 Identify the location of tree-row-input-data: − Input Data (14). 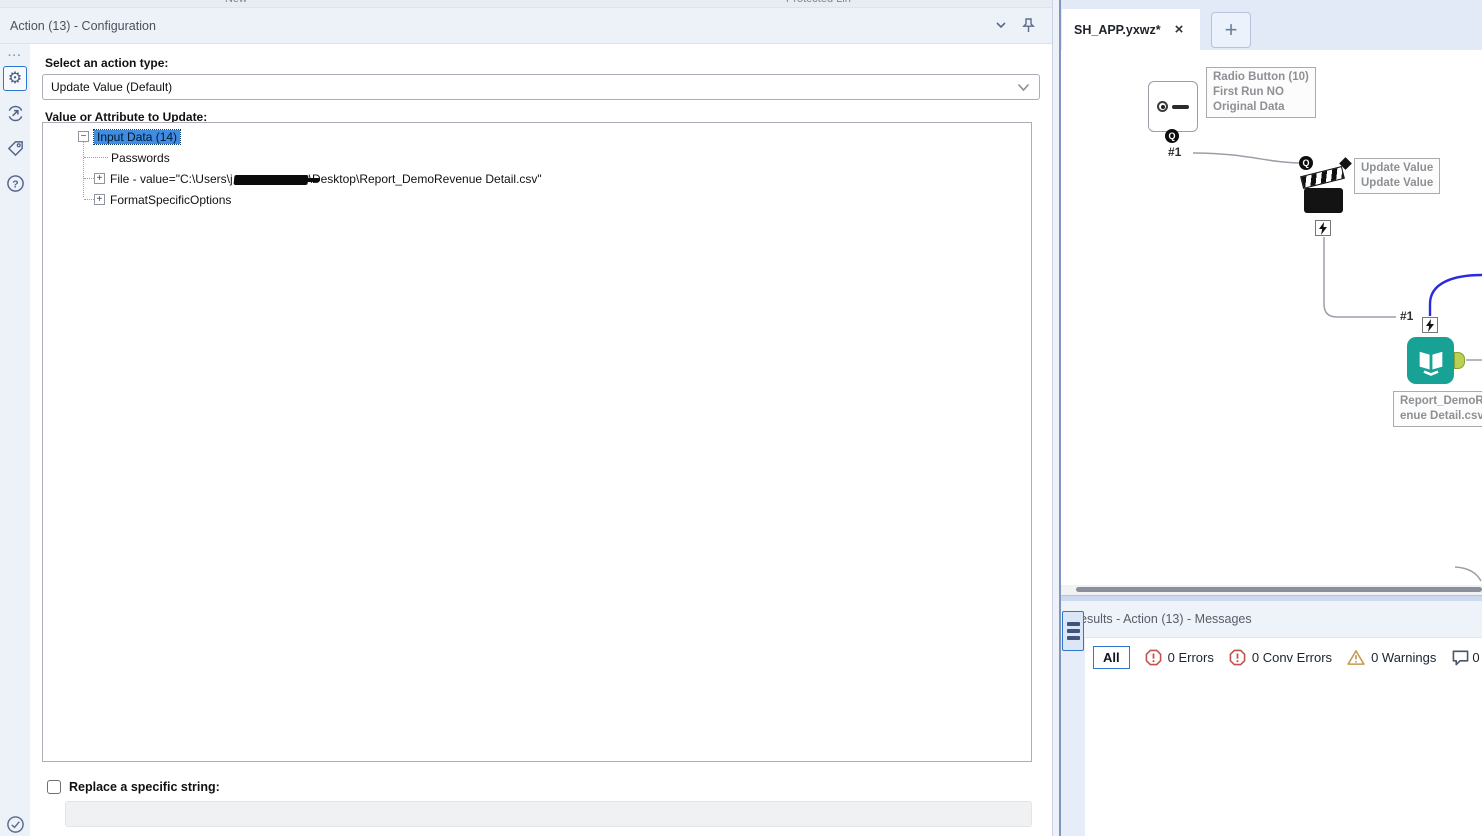
(130, 136).